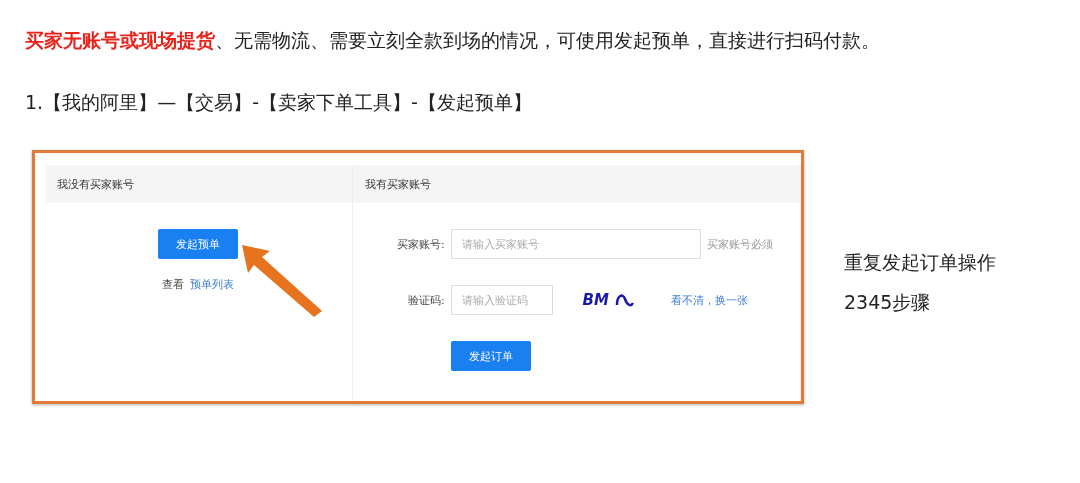 This screenshot has height=483, width=1080. I want to click on account-hint: 买家账号必须, so click(739, 244).